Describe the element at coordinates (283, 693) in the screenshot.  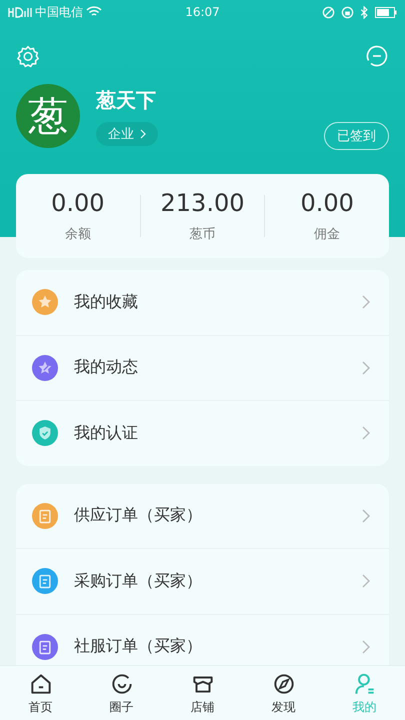
I see `tab-item: 发现` at that location.